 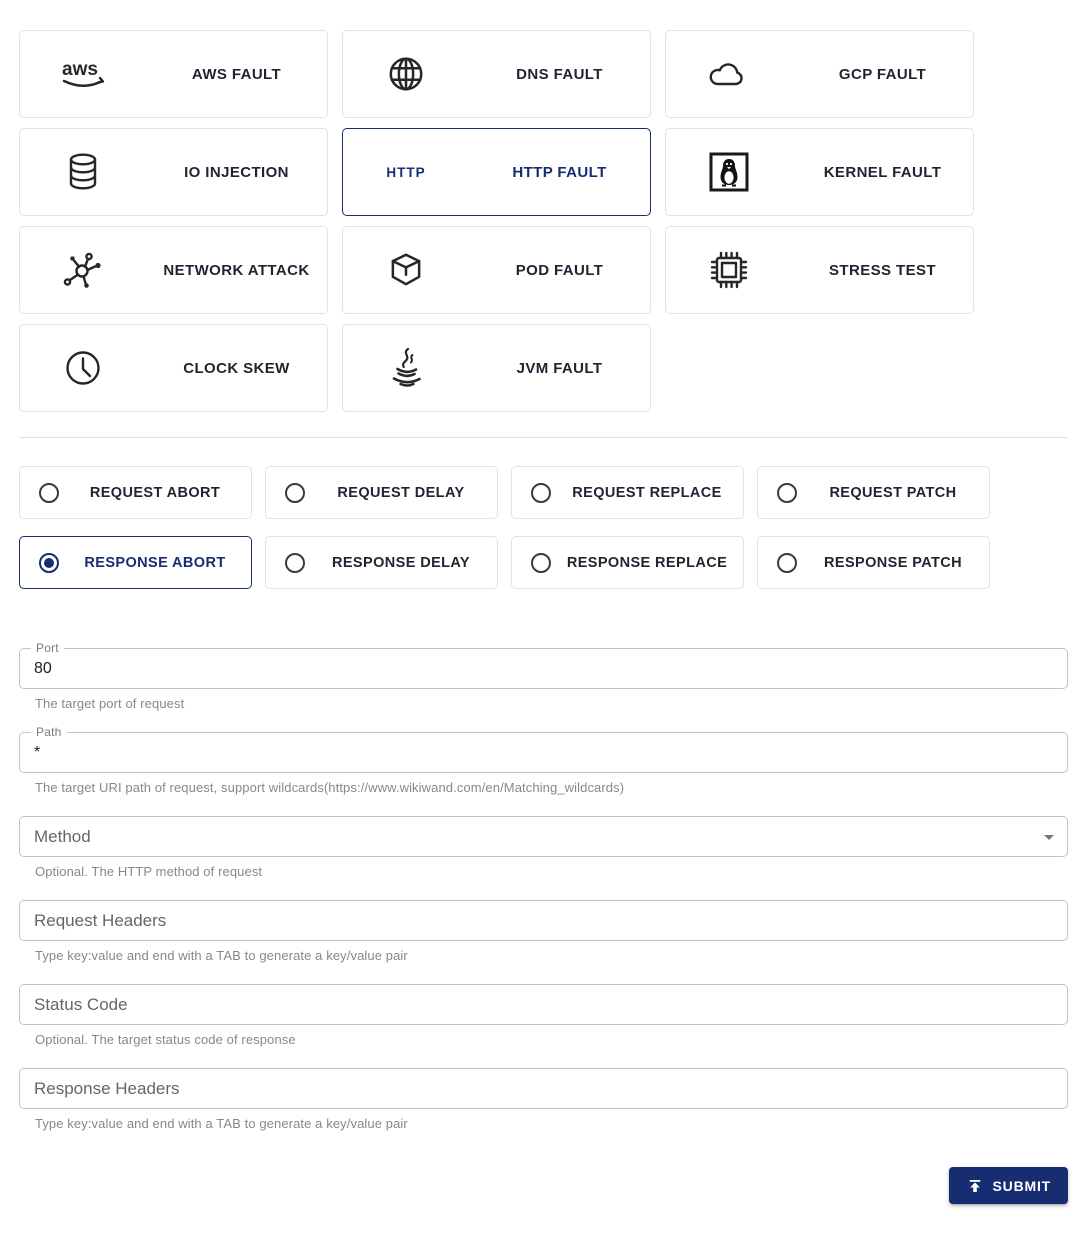 What do you see at coordinates (406, 270) in the screenshot?
I see `cube-icon` at bounding box center [406, 270].